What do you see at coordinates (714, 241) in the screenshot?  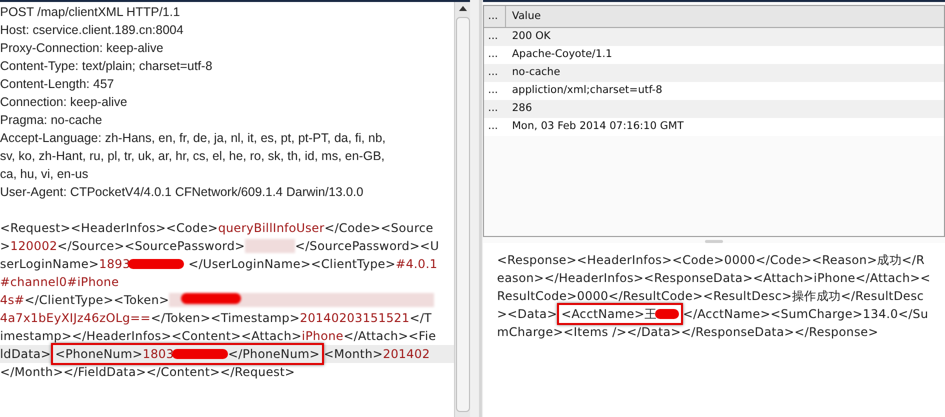 I see `splitter-handle` at bounding box center [714, 241].